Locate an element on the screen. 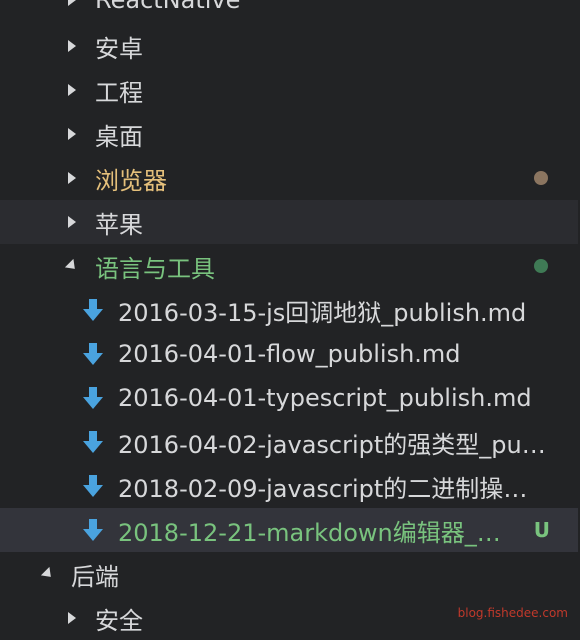 This screenshot has height=640, width=580. file-item: 2016-04-02-javascript的强类型_publish.md is located at coordinates (289, 442).